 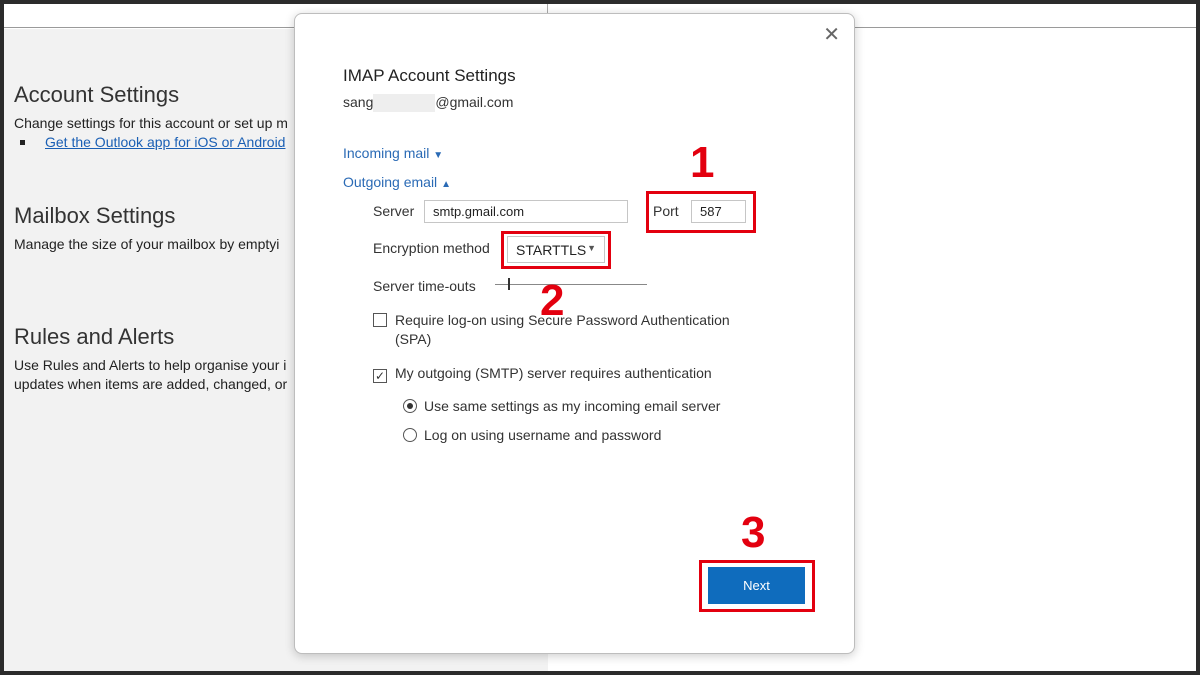 I want to click on radio-icon, so click(x=410, y=435).